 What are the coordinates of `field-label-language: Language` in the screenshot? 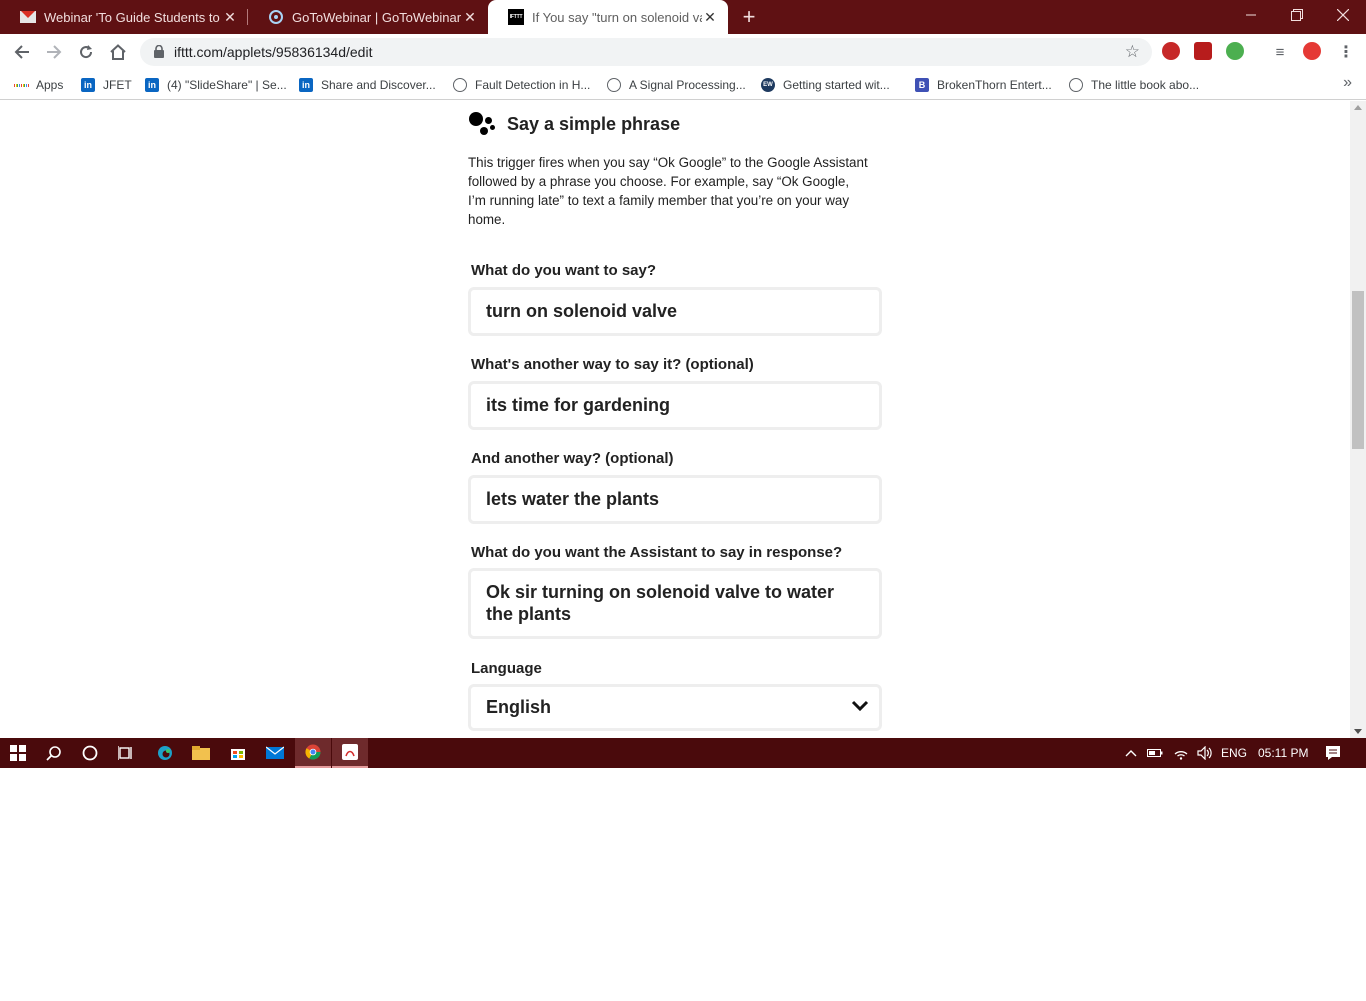 It's located at (506, 668).